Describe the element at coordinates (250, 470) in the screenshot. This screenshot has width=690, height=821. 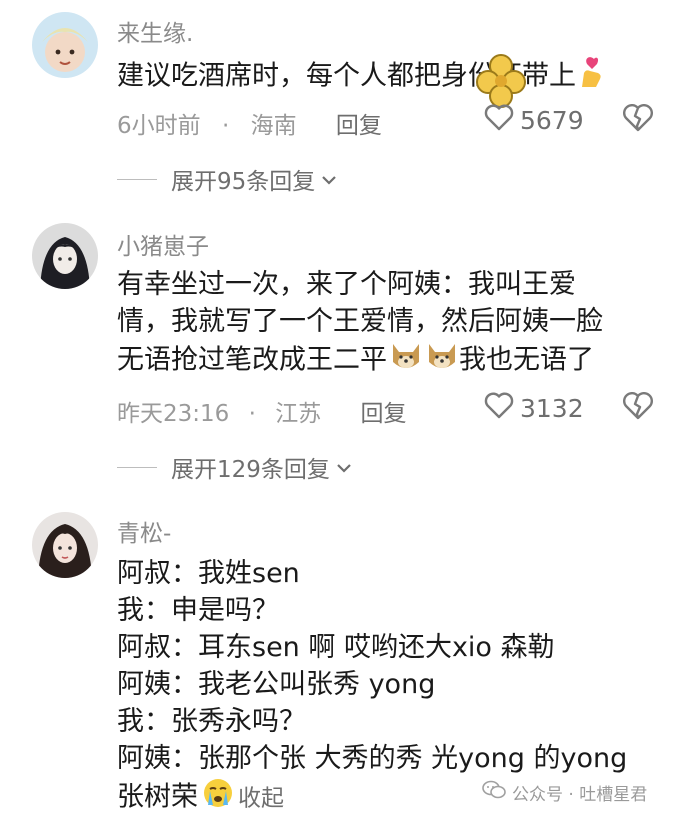
I see `expand-label: 展开129条回复` at that location.